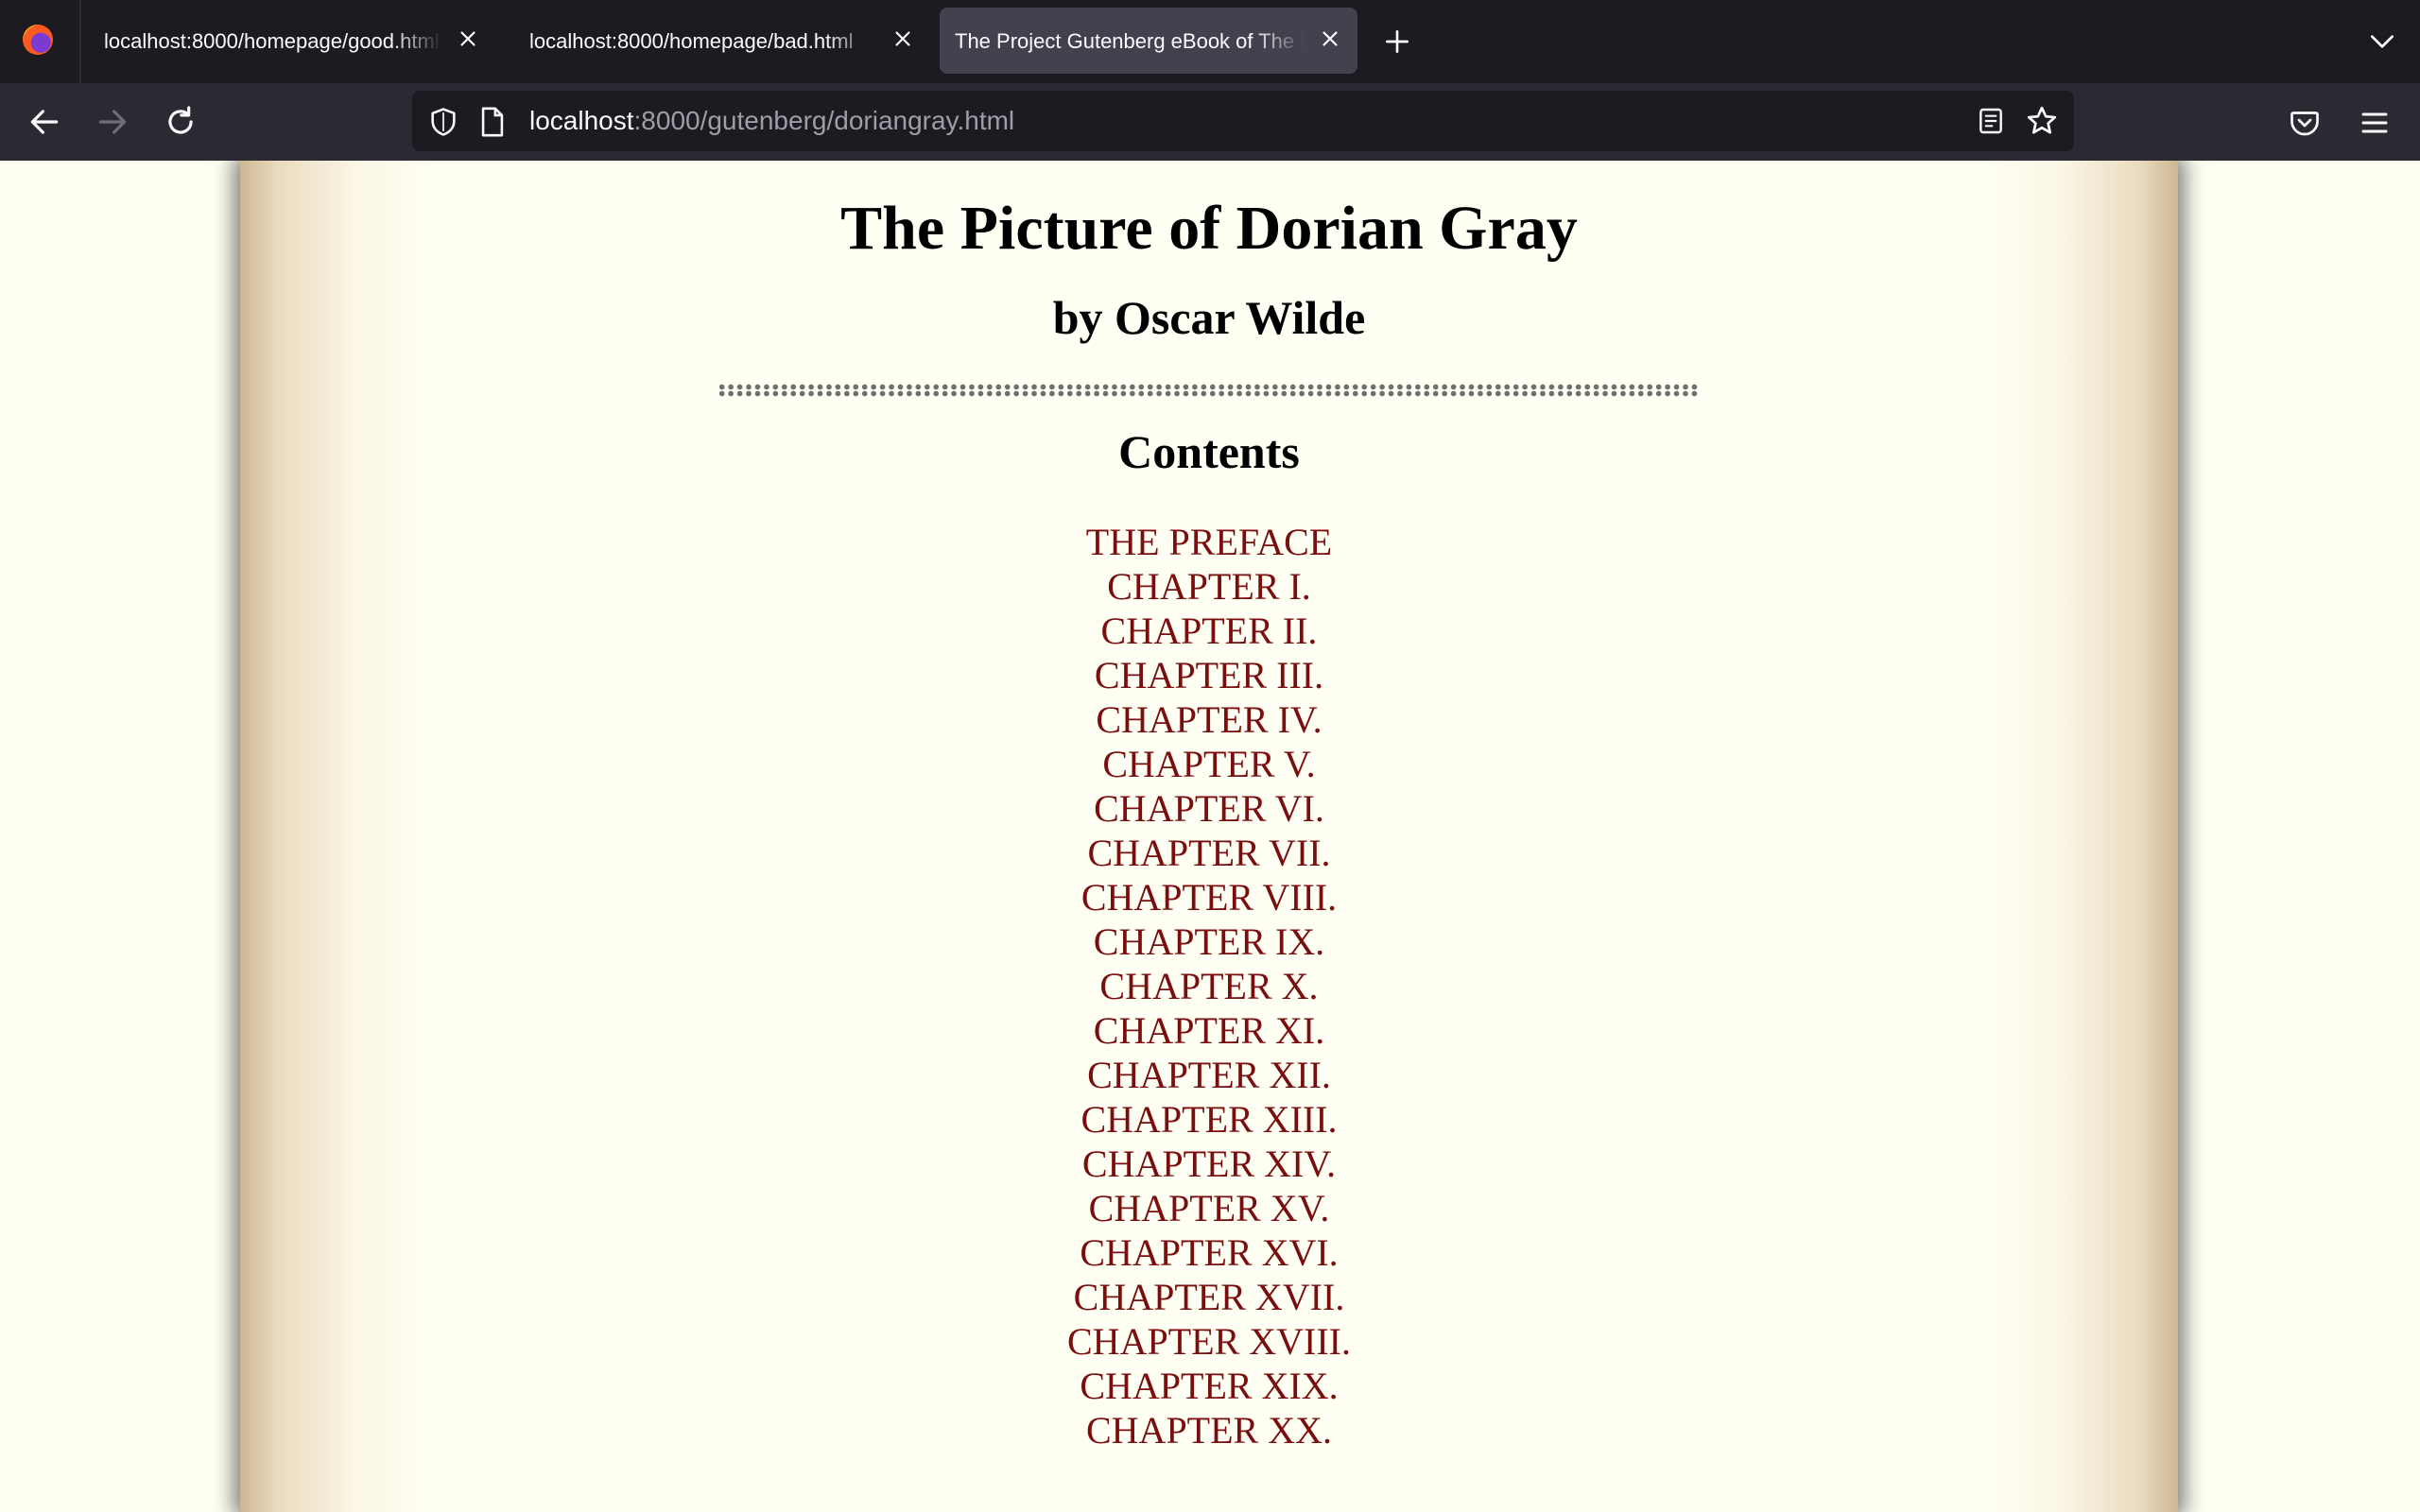  I want to click on tab-separator, so click(80, 41).